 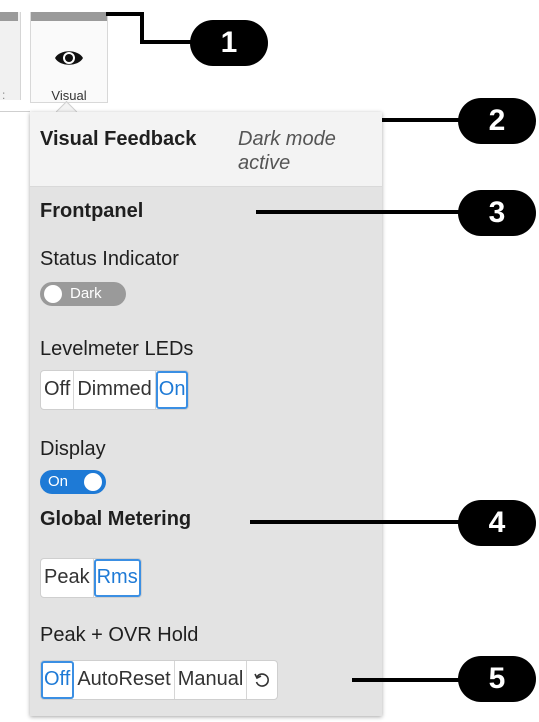 I want to click on metering-option-rms: Rms, so click(x=117, y=578).